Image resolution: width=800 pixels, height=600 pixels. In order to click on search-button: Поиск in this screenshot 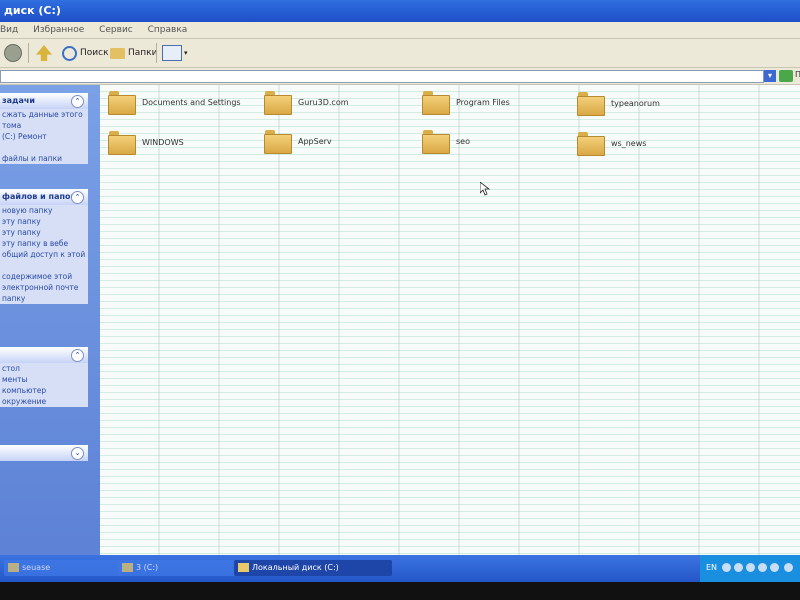, I will do `click(85, 53)`.